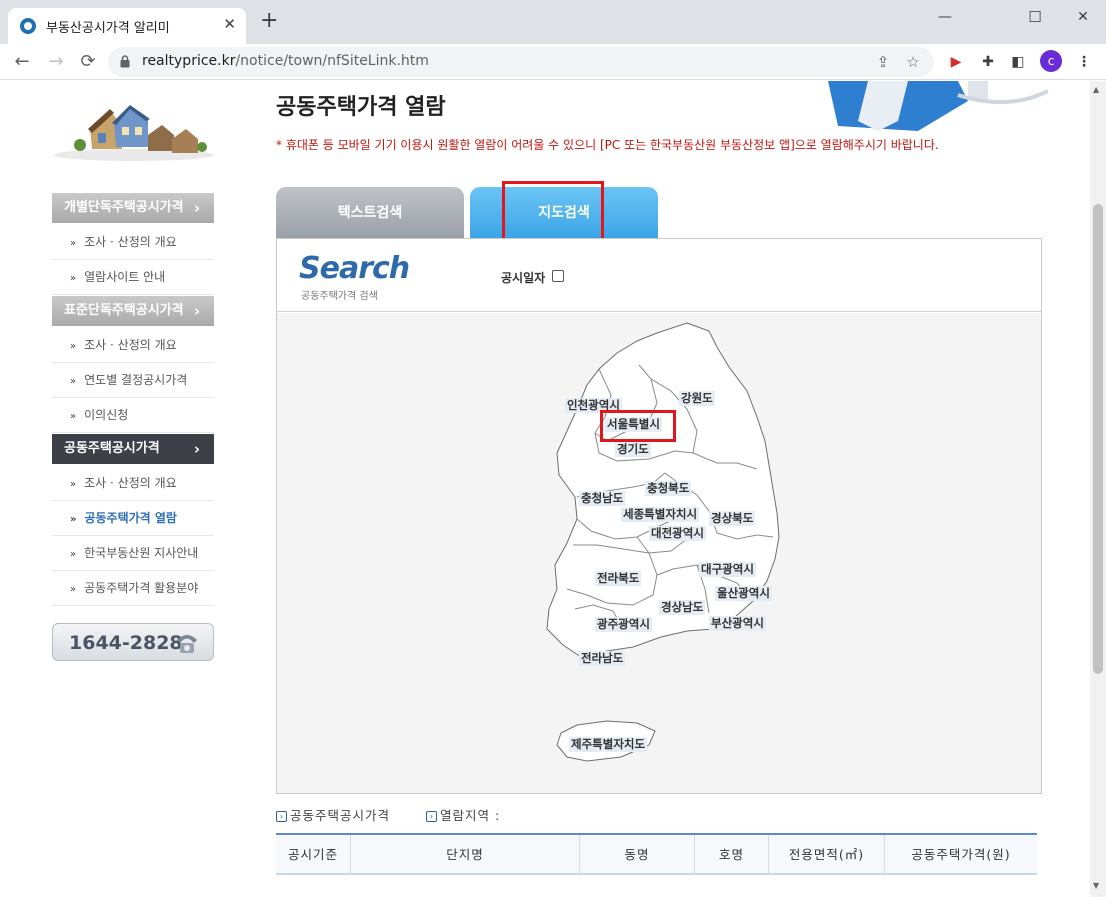 This screenshot has width=1106, height=897. Describe the element at coordinates (88, 62) in the screenshot. I see `reload-button: ⟳` at that location.